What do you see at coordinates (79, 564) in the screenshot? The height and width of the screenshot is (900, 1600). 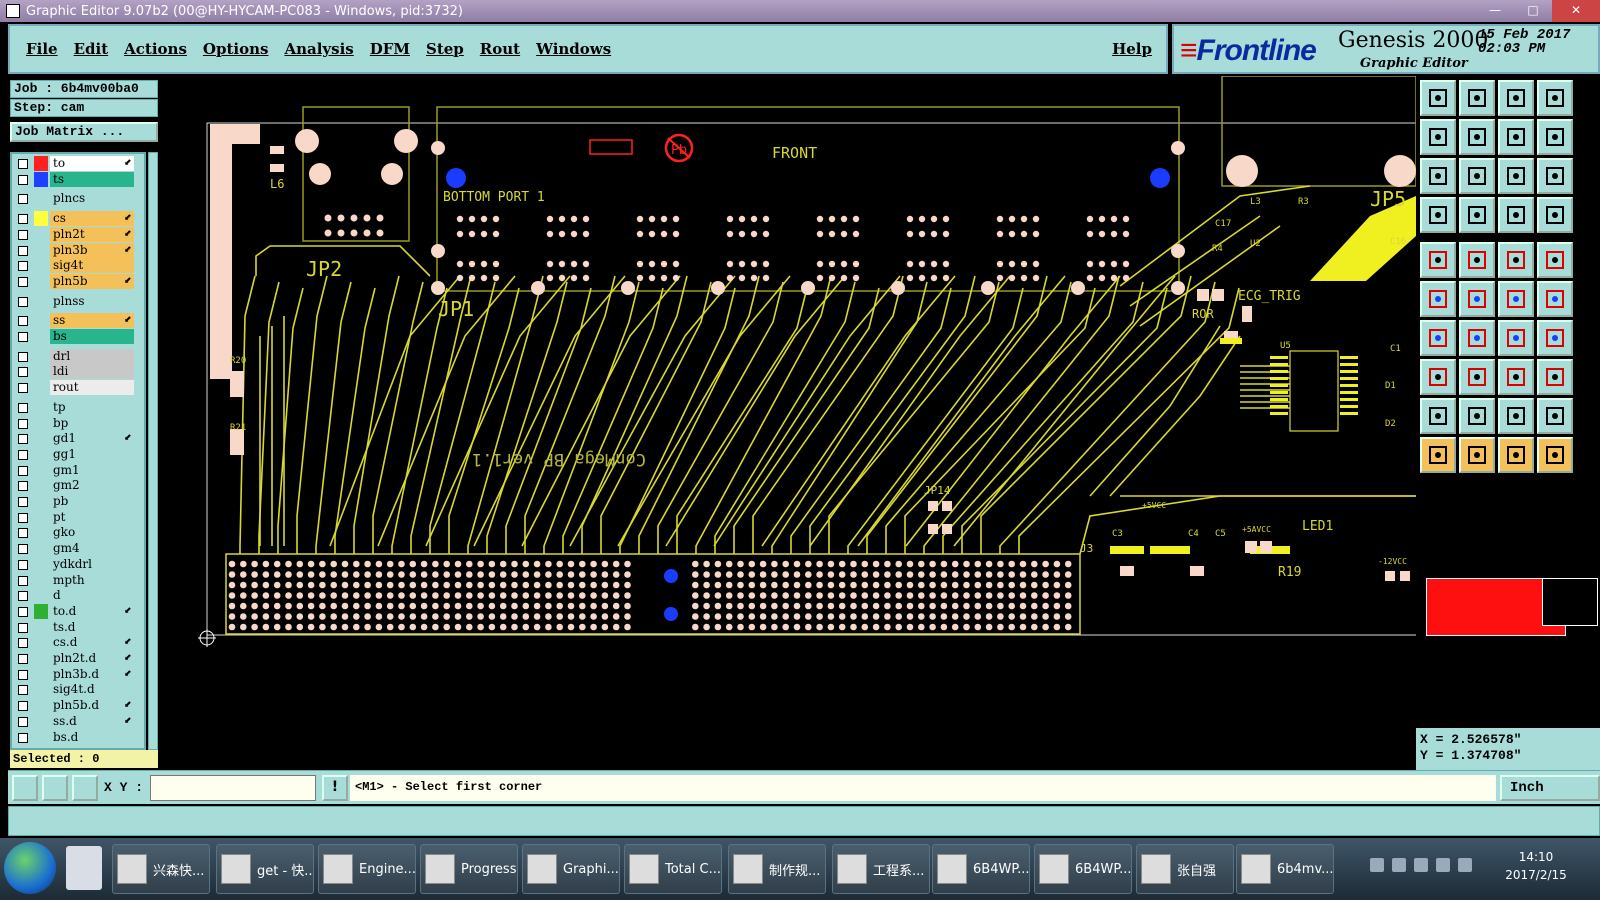 I see `layer-row-ydkdrl: ydkdrl` at bounding box center [79, 564].